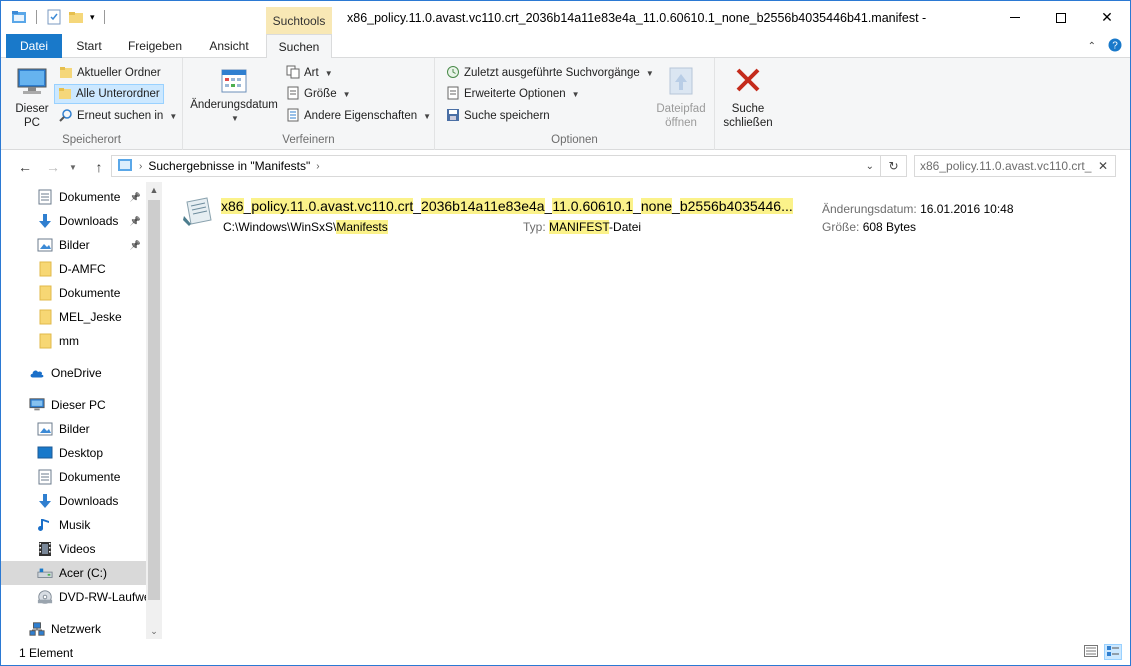 This screenshot has width=1131, height=666. I want to click on sidebar-item: Desktop, so click(73, 453).